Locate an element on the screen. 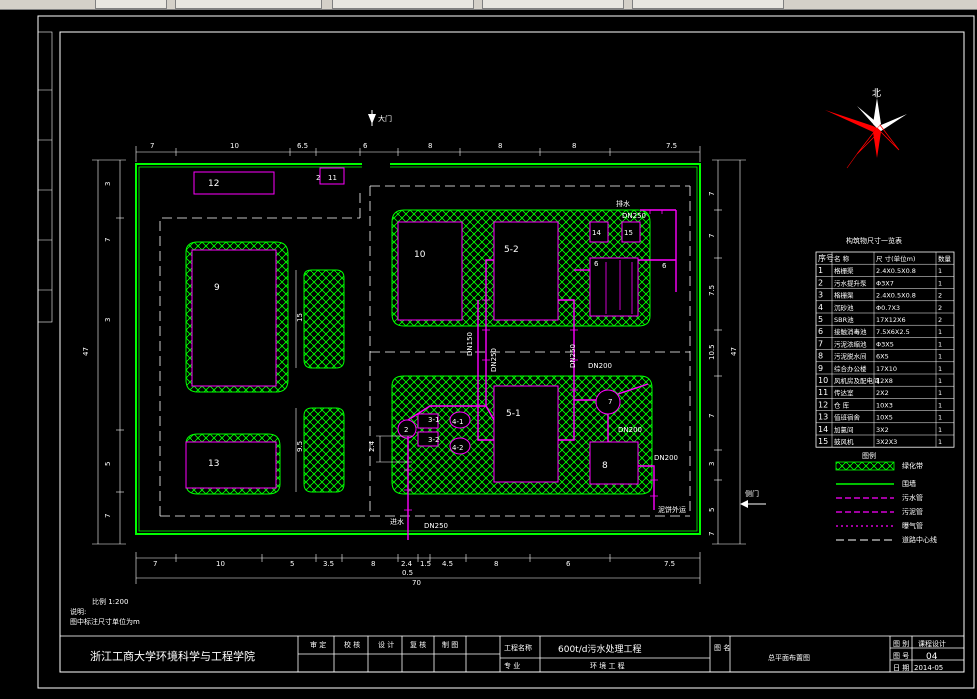  top-dimension-line is located at coordinates (418, 154).